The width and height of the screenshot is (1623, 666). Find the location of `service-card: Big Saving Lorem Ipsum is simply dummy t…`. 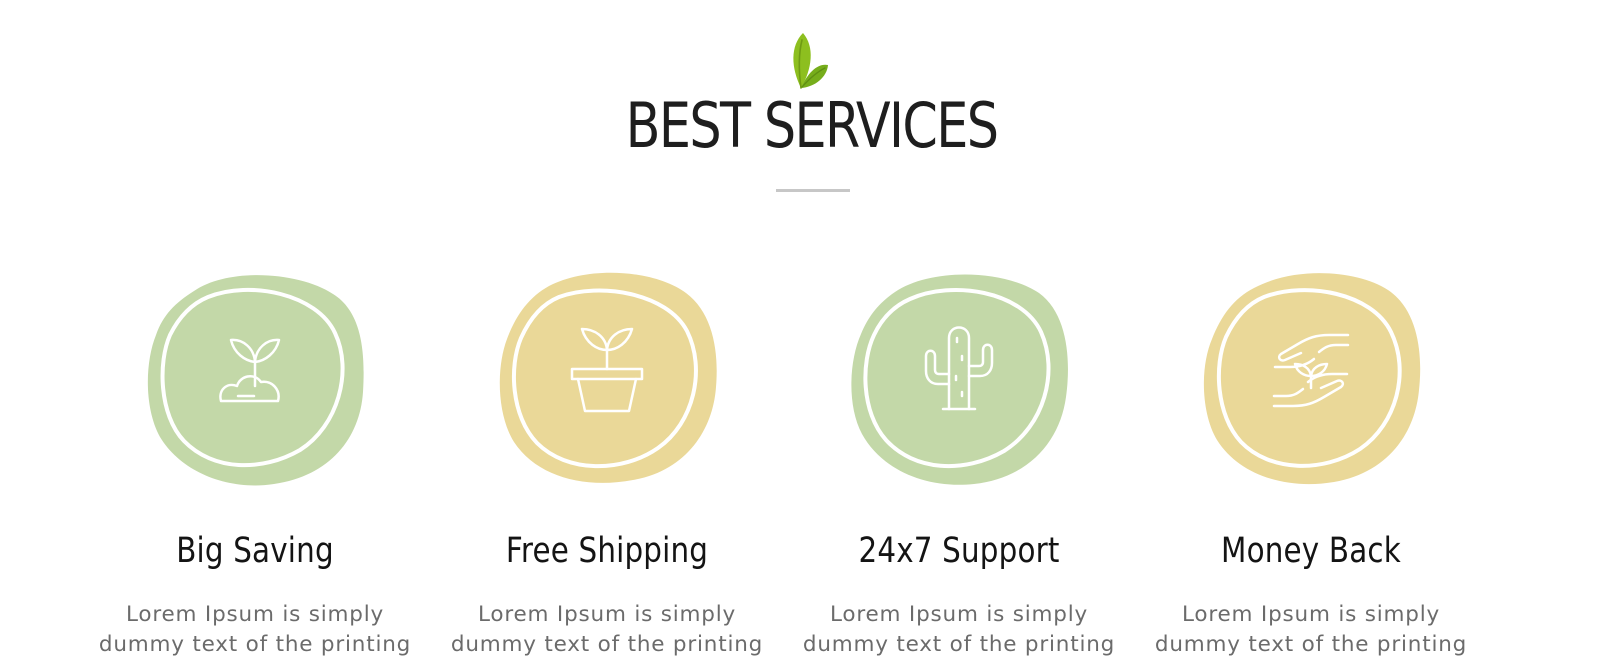

service-card: Big Saving Lorem Ipsum is simply dummy t… is located at coordinates (255, 466).